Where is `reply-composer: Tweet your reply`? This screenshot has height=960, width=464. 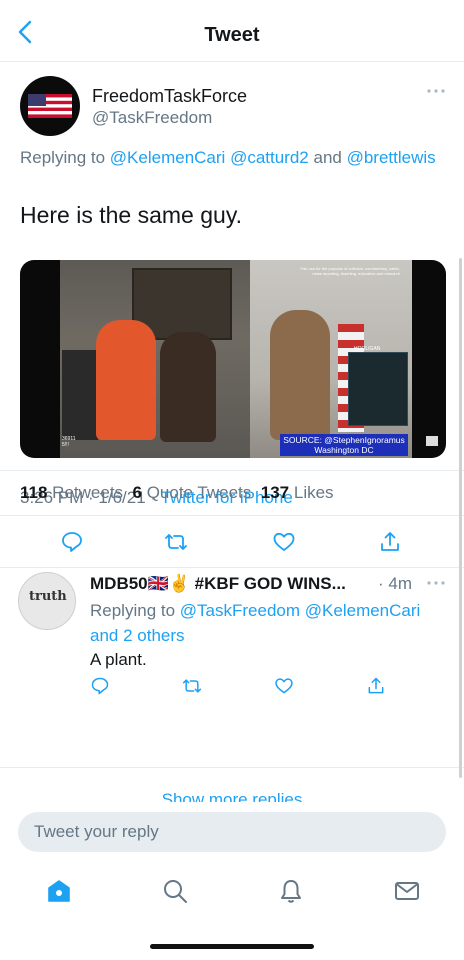
reply-composer: Tweet your reply is located at coordinates (232, 832).